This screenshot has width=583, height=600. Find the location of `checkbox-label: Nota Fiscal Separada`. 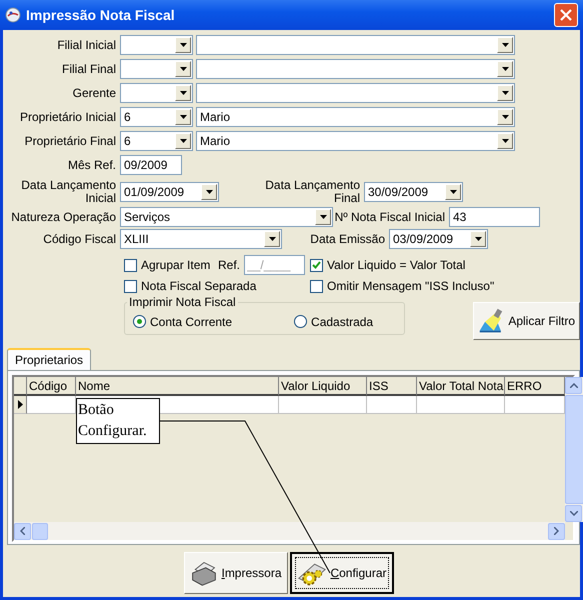

checkbox-label: Nota Fiscal Separada is located at coordinates (198, 286).